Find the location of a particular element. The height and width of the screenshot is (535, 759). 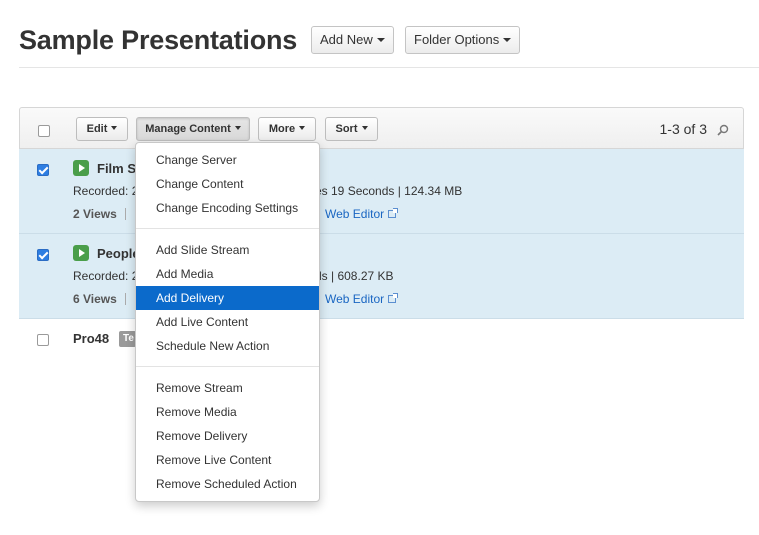

menu-item-remove-media: Remove Media is located at coordinates (227, 412).